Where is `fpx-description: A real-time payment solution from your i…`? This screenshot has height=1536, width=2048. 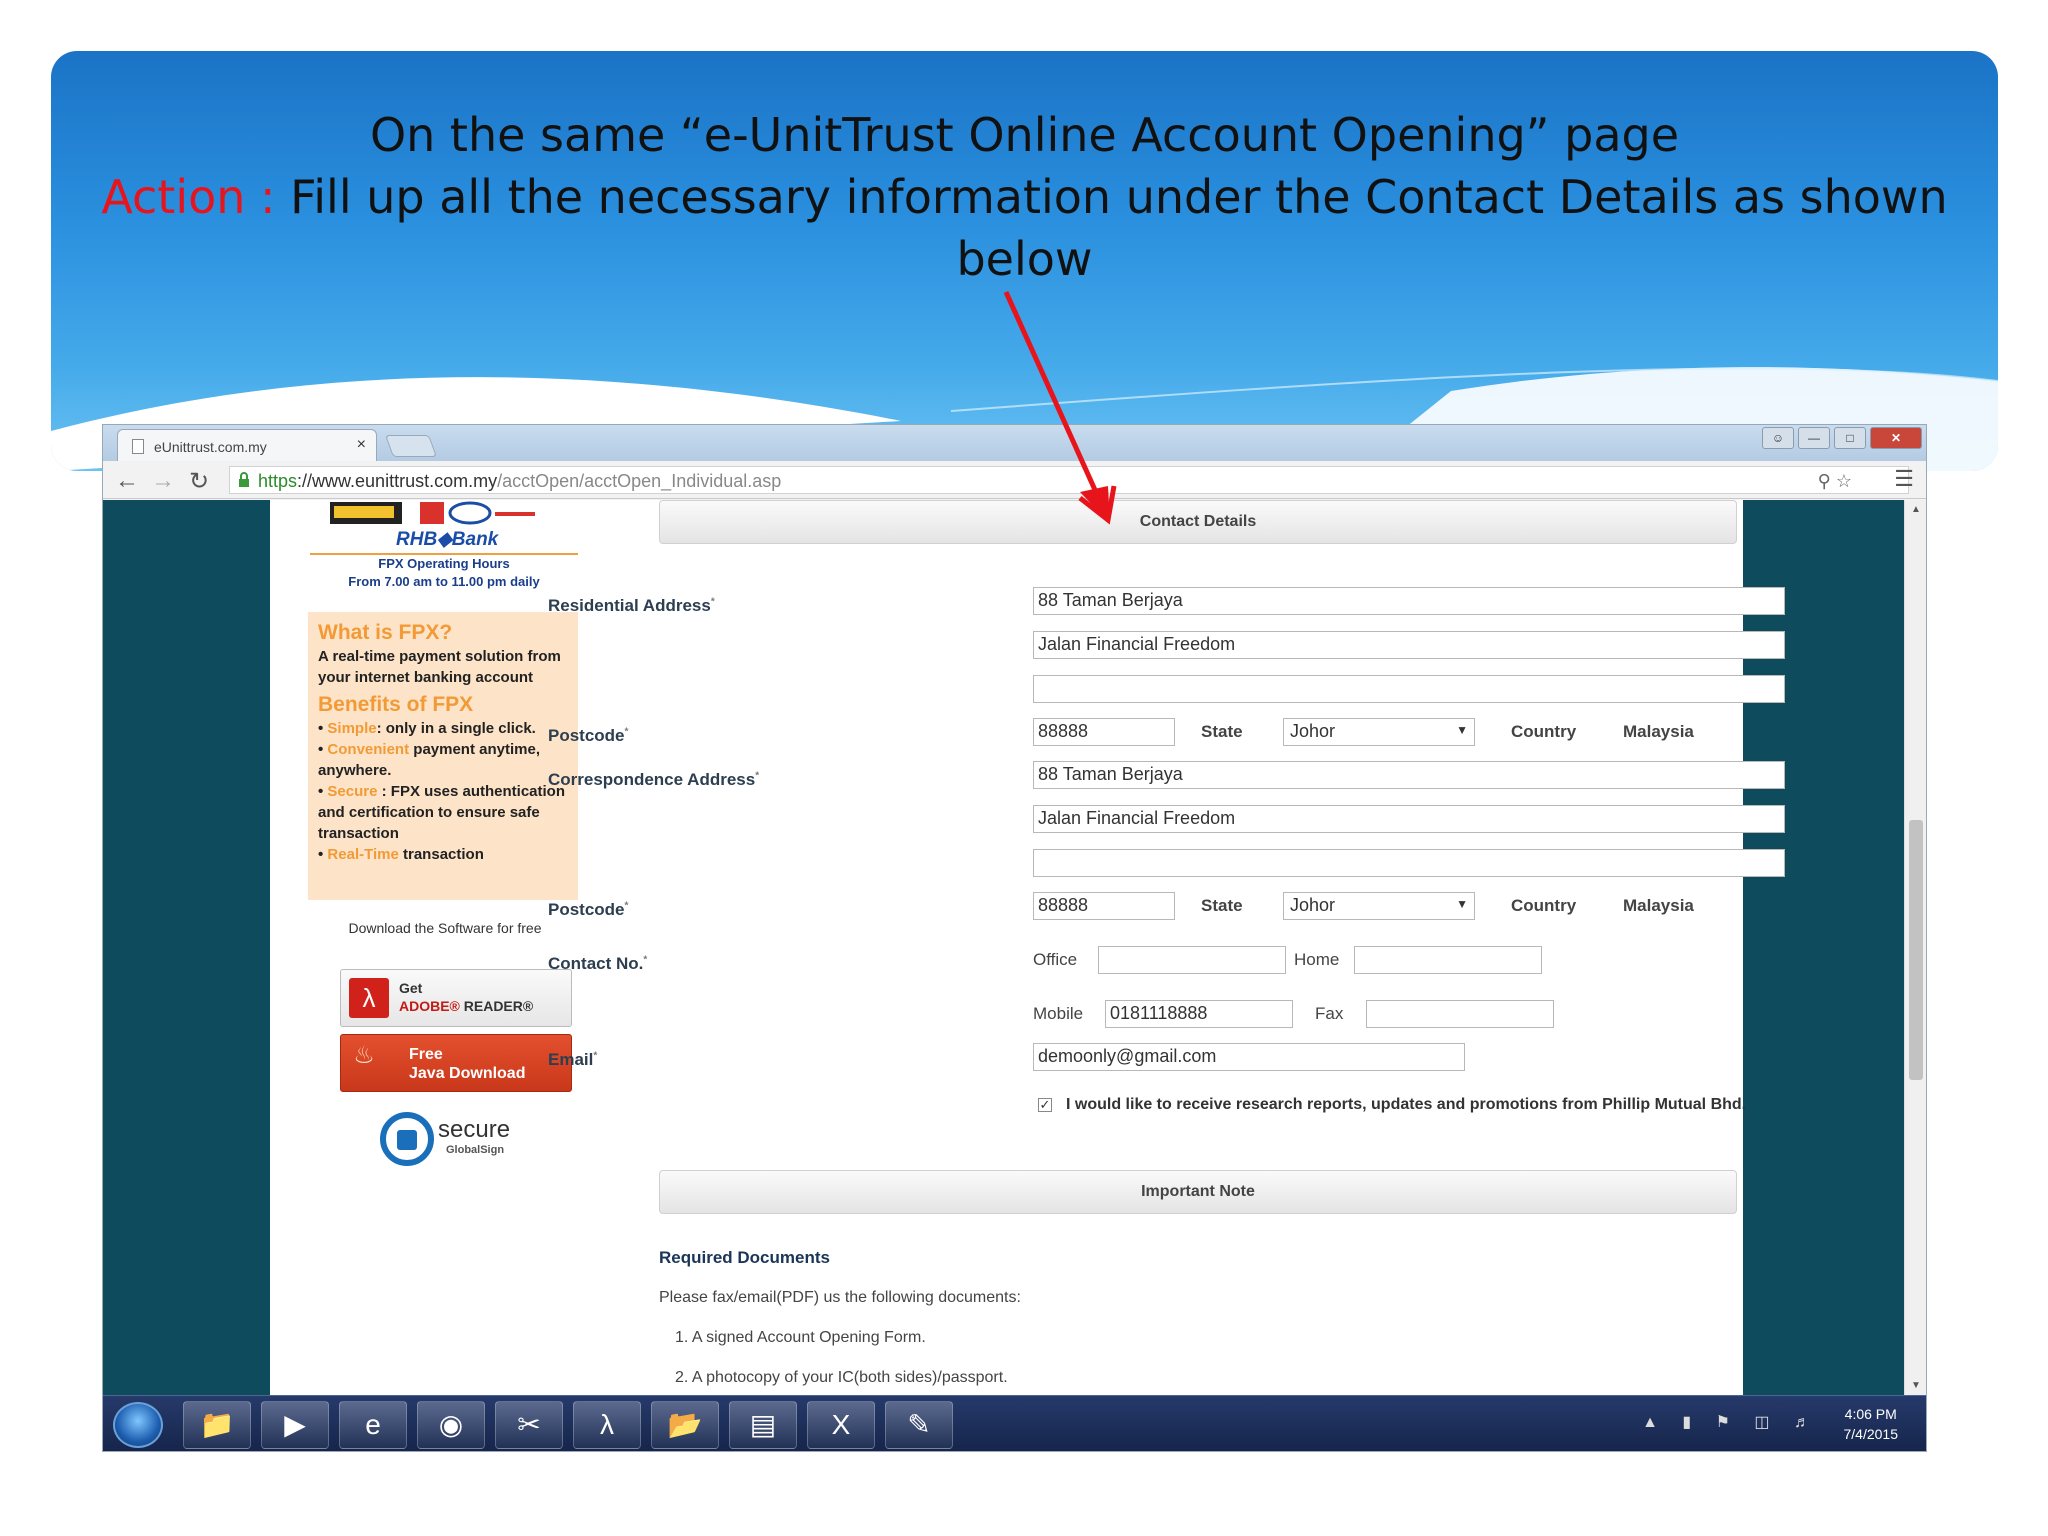
fpx-description: A real-time payment solution from your i… is located at coordinates (439, 667).